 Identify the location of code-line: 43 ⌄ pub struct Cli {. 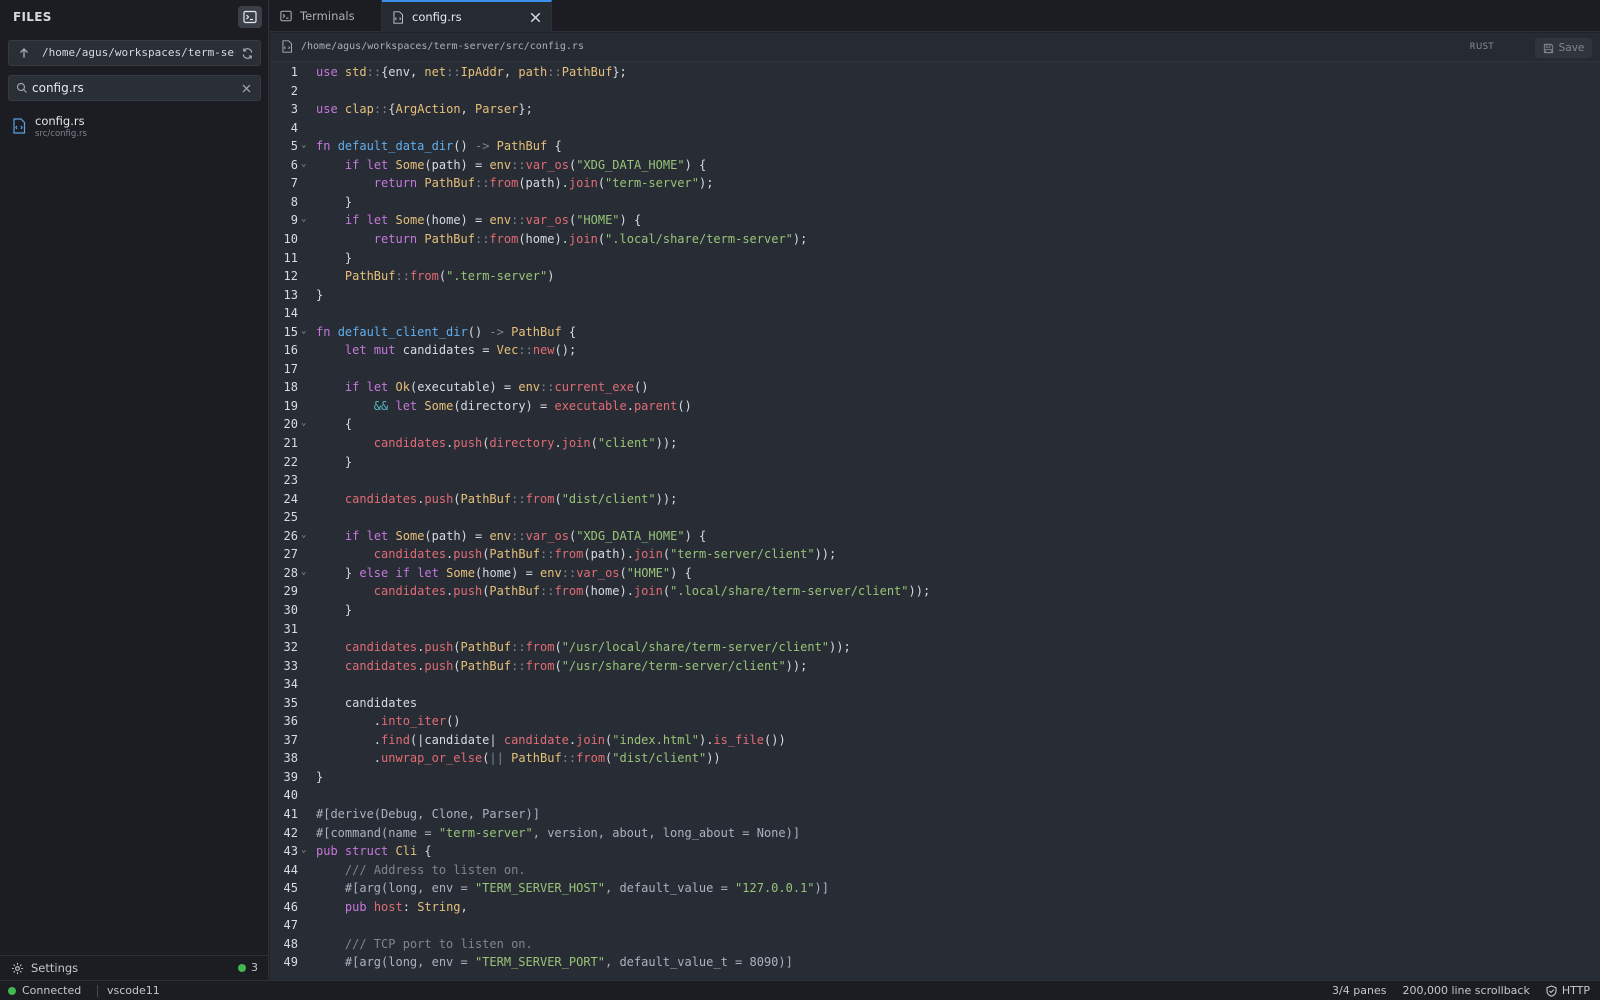
(935, 853).